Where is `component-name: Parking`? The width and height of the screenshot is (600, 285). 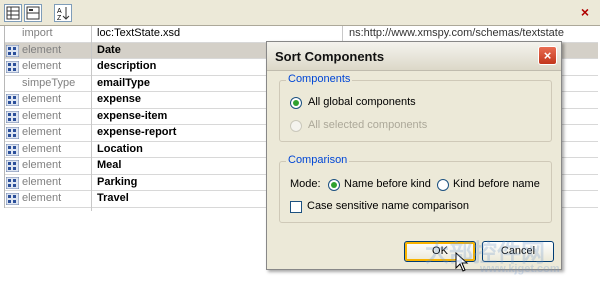
component-name: Parking is located at coordinates (117, 181).